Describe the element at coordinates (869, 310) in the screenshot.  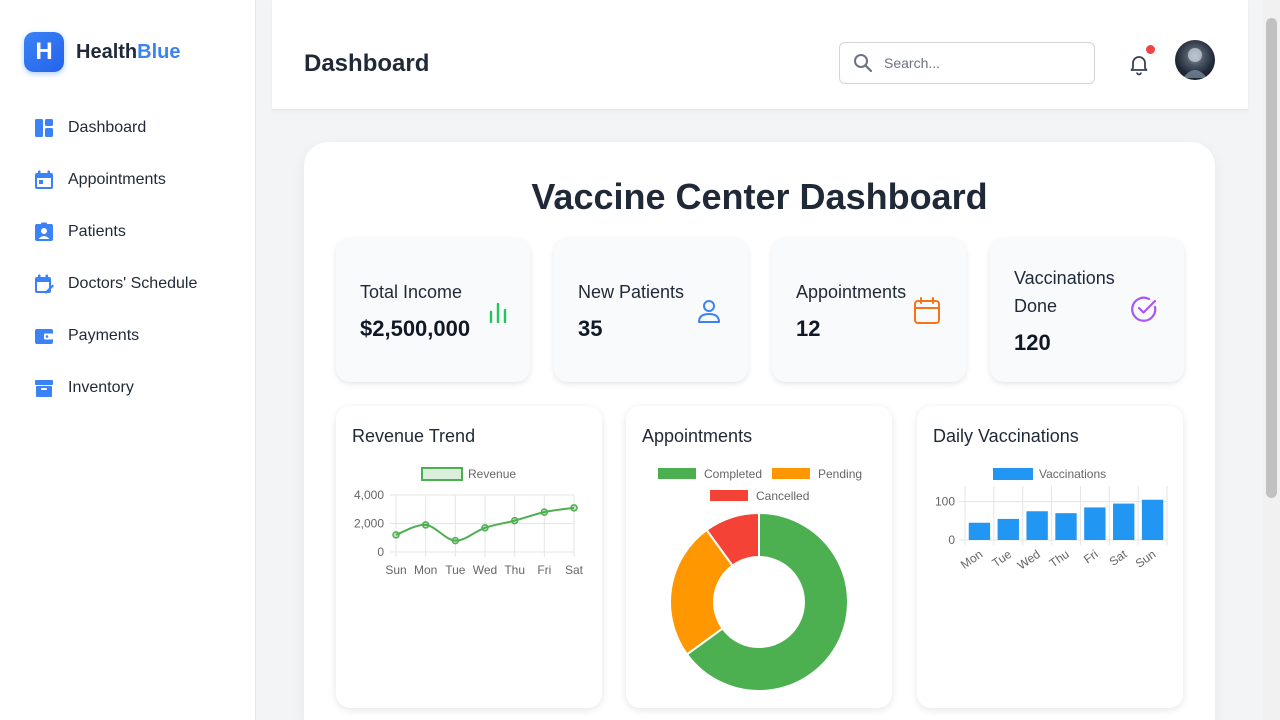
I see `stat-card-appointments: Appointments 12` at that location.